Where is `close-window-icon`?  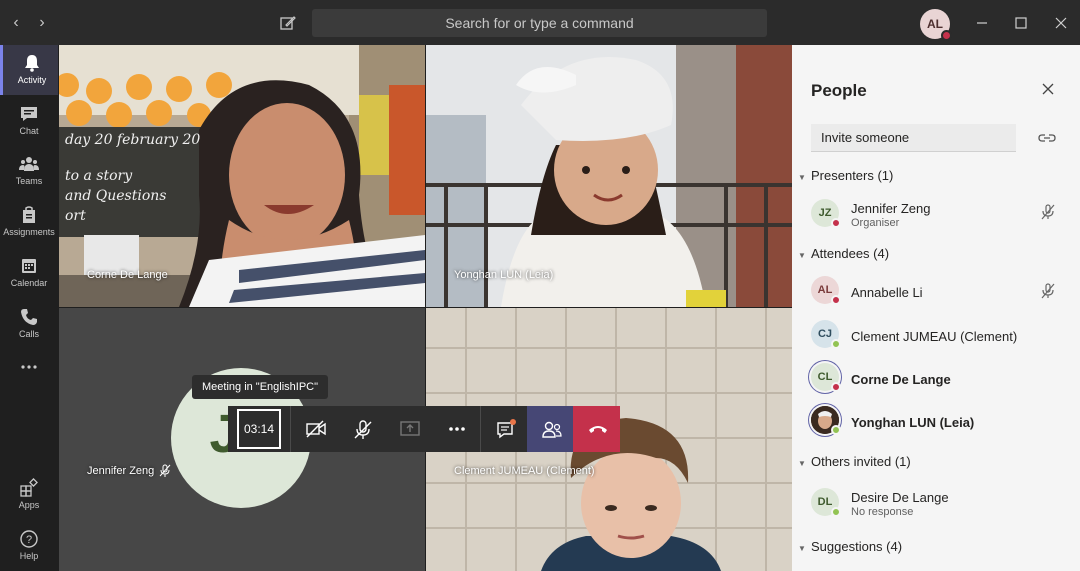
close-window-icon is located at coordinates (1061, 23).